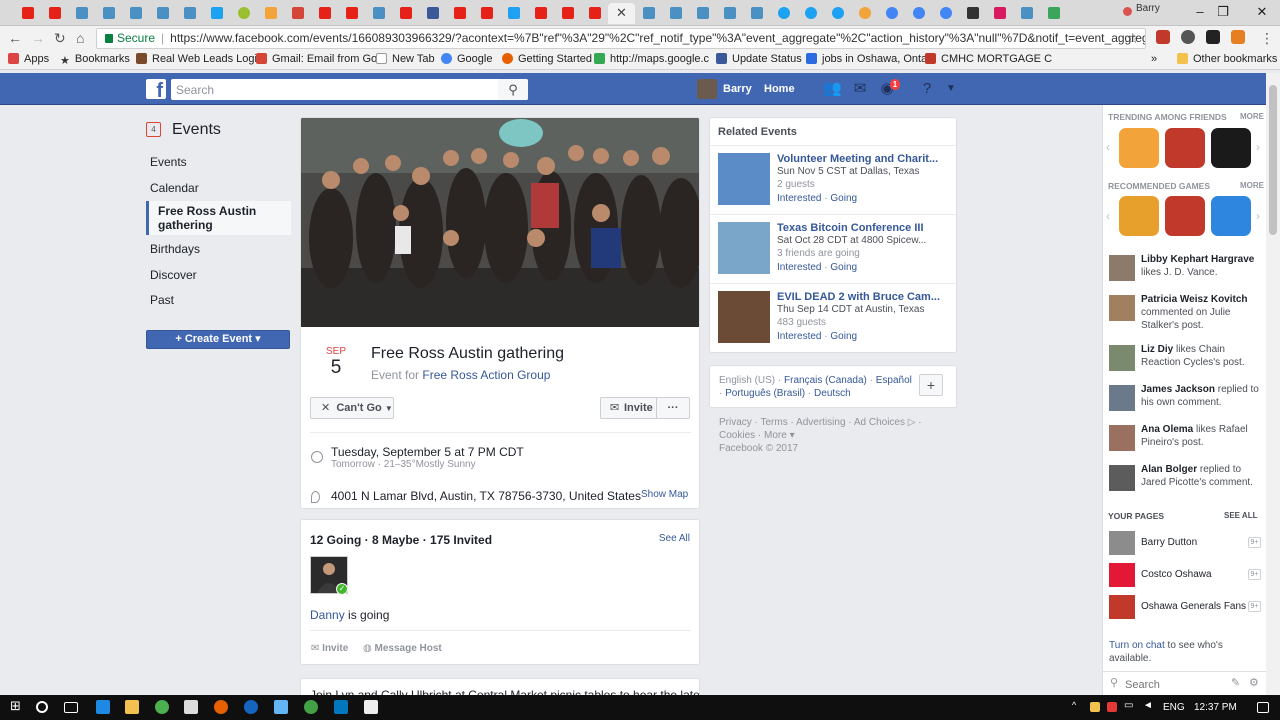 This screenshot has width=1280, height=720. Describe the element at coordinates (28, 59) in the screenshot. I see `bookmark-apps: Apps` at that location.